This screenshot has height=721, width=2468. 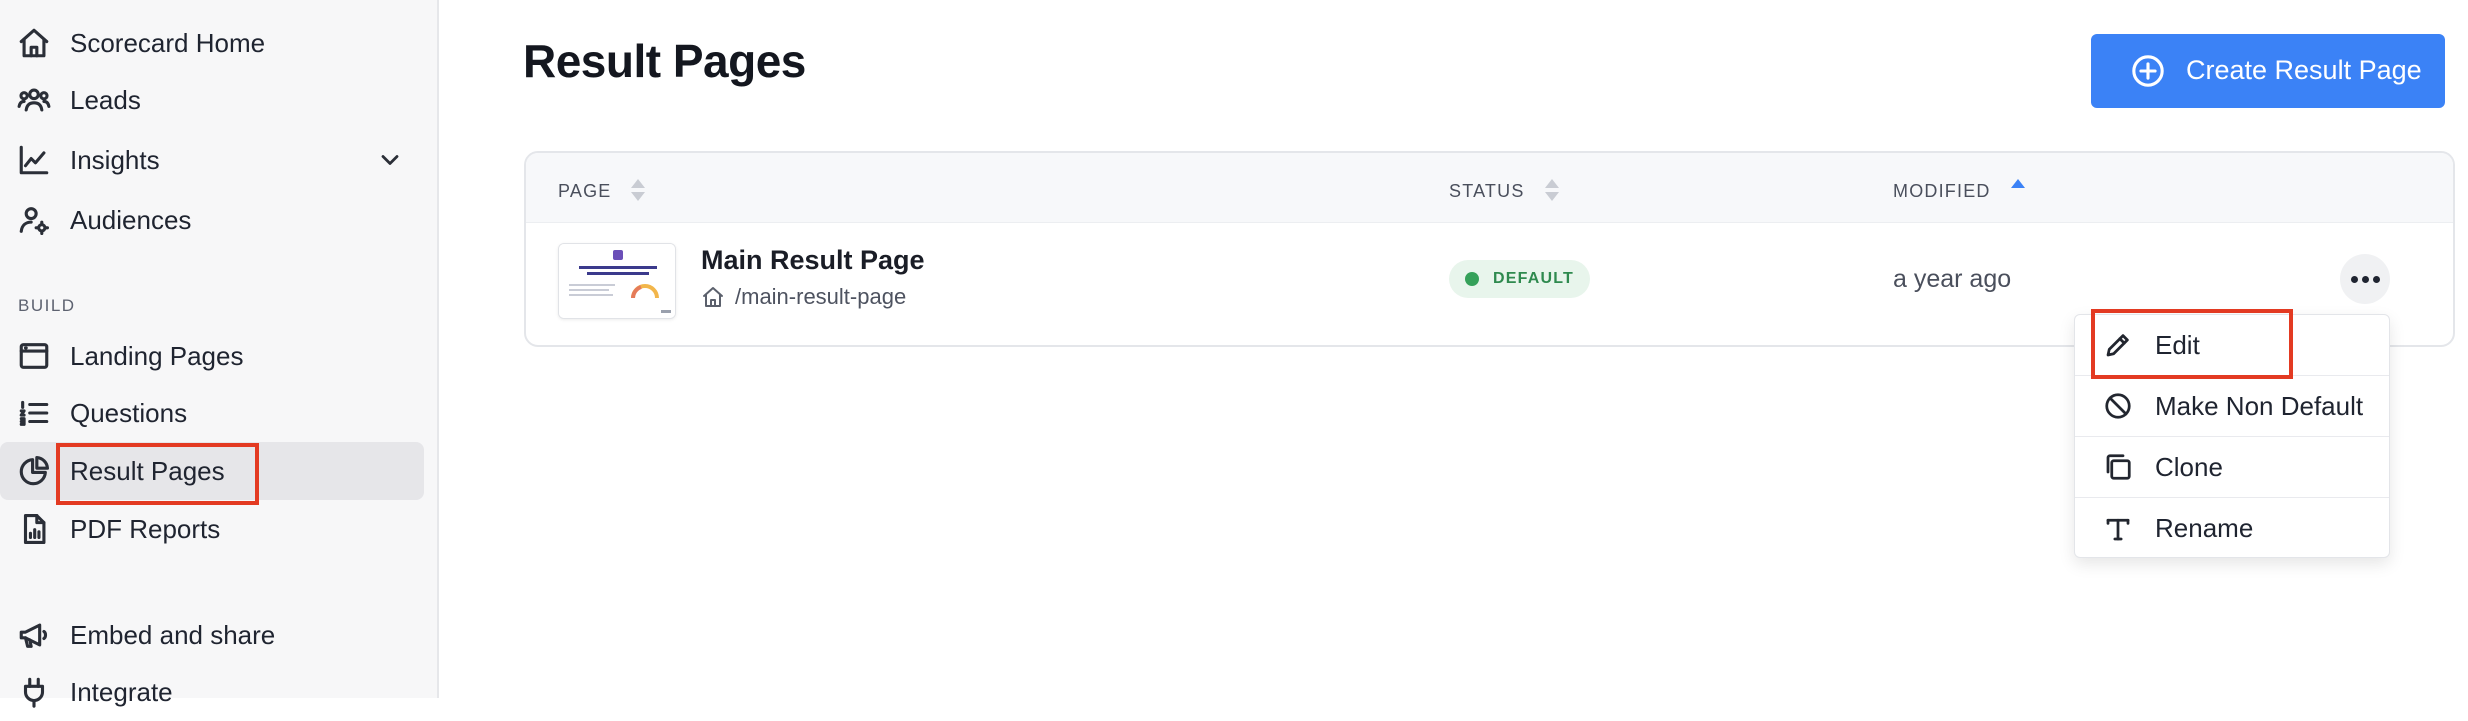 I want to click on result-page-title: Main Result Page, so click(x=813, y=260).